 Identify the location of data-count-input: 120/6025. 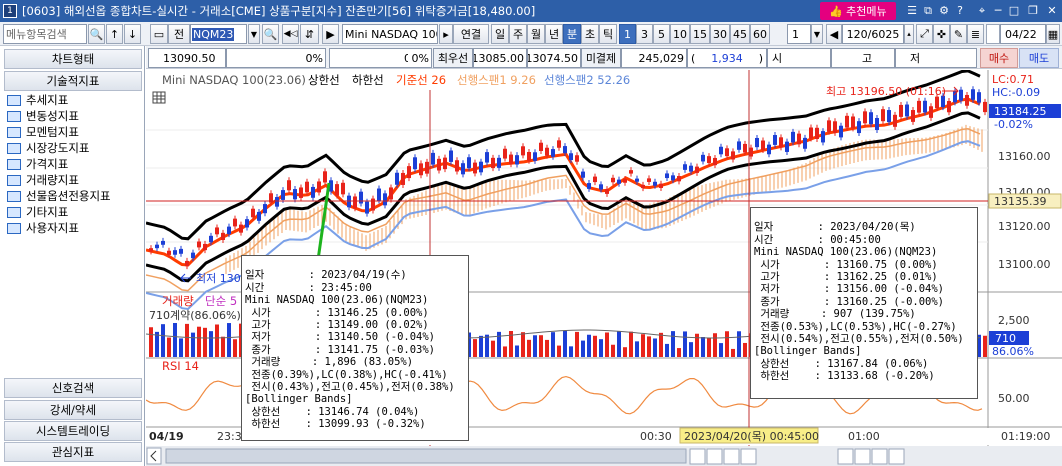
(873, 34).